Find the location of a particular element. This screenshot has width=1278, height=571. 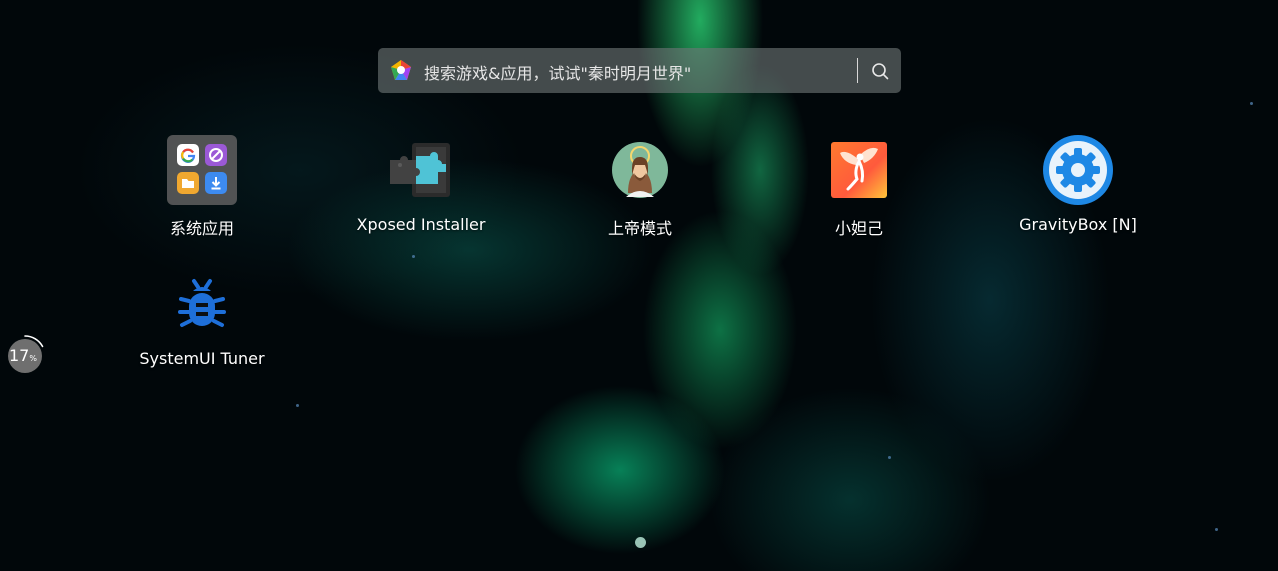

google-icon is located at coordinates (188, 155).